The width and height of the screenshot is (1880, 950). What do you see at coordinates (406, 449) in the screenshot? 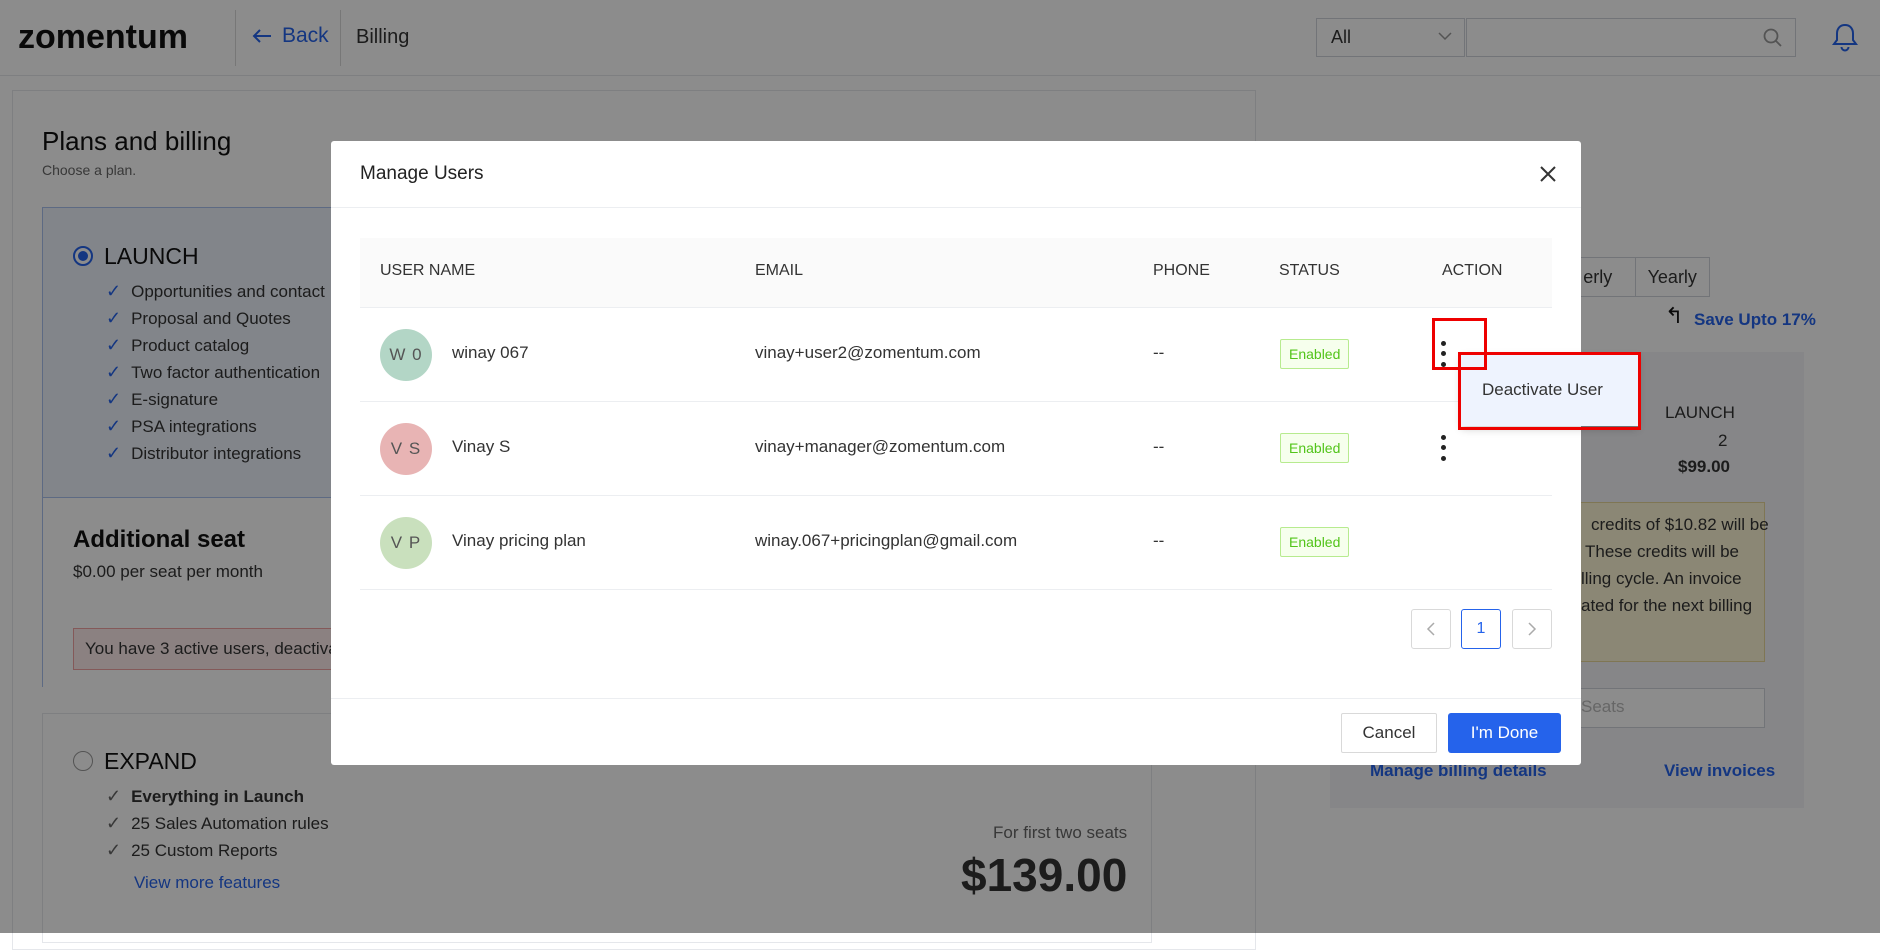
I see `avatar: V S` at bounding box center [406, 449].